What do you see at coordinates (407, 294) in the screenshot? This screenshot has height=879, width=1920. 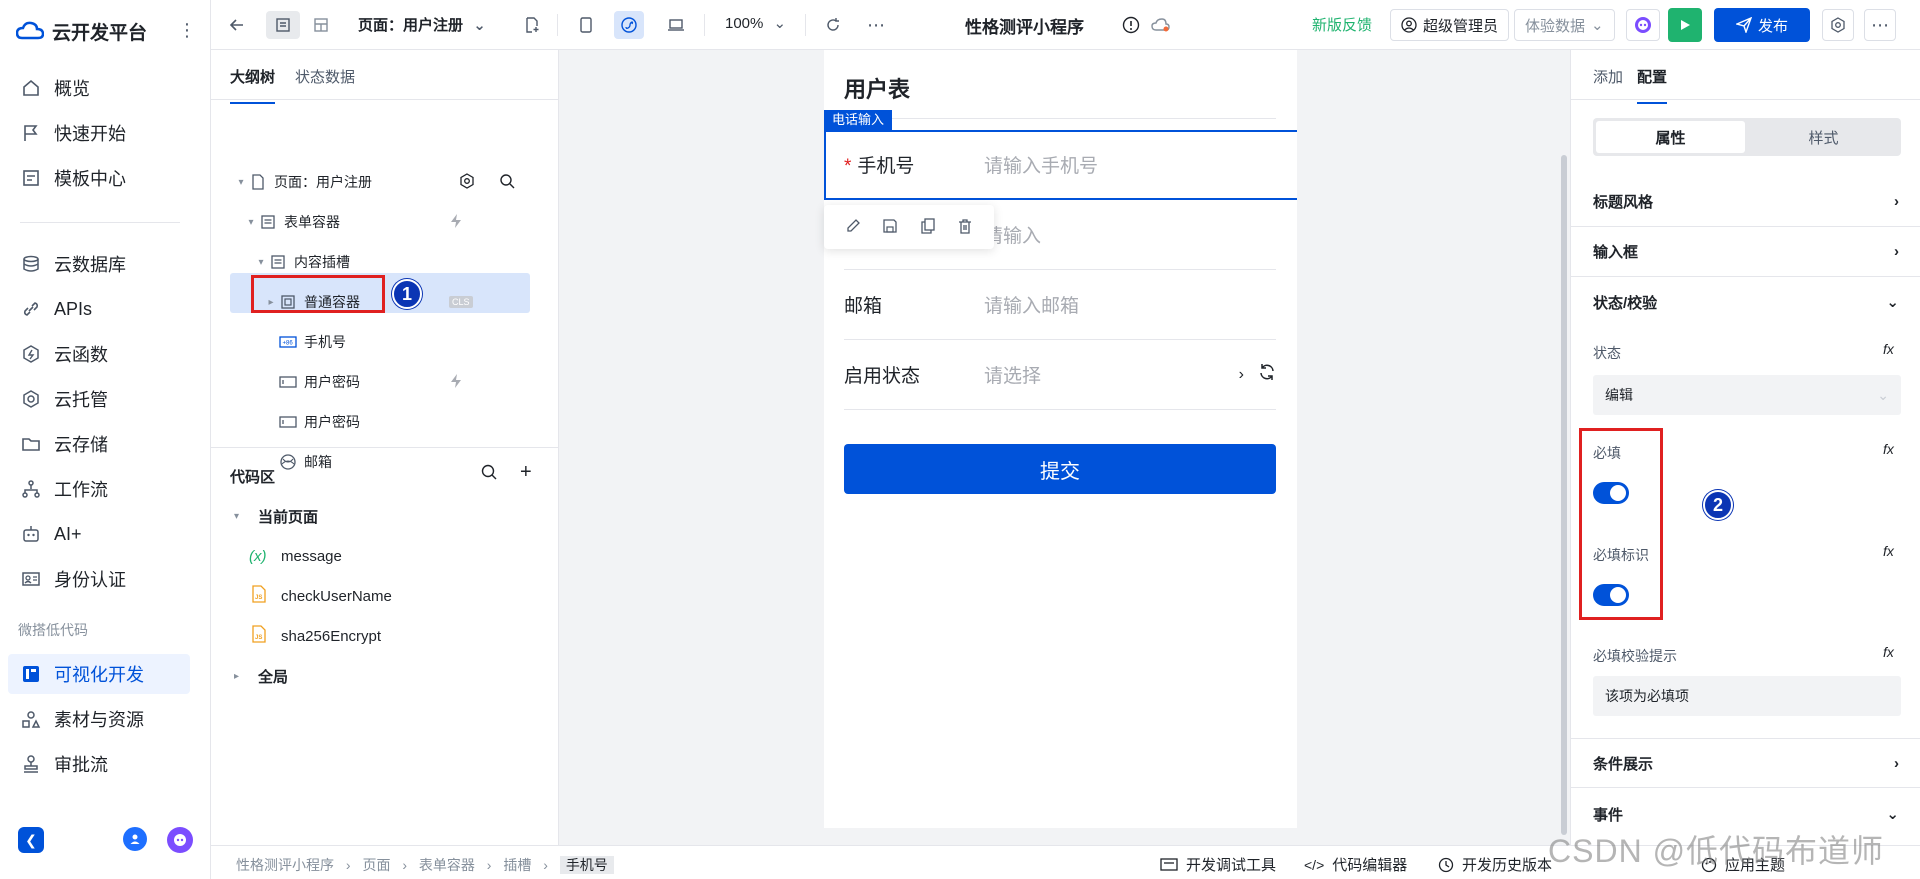 I see `annotation-badge-1: 1` at bounding box center [407, 294].